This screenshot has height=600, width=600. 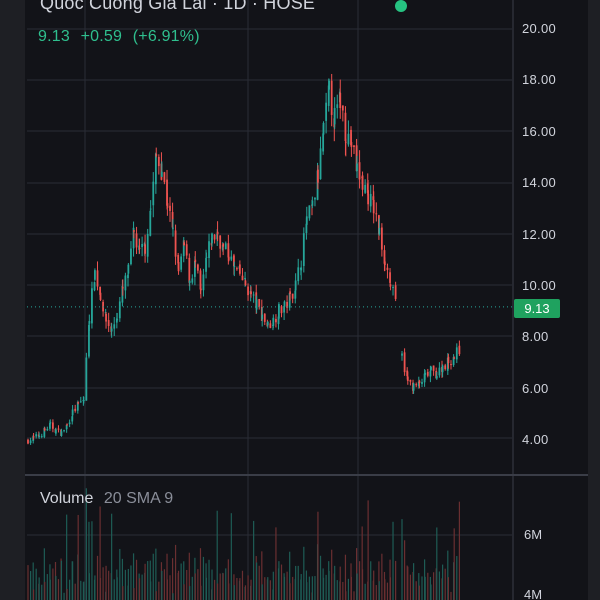 I want to click on volume-legend: Volume 20 SMA 9, so click(x=106, y=499).